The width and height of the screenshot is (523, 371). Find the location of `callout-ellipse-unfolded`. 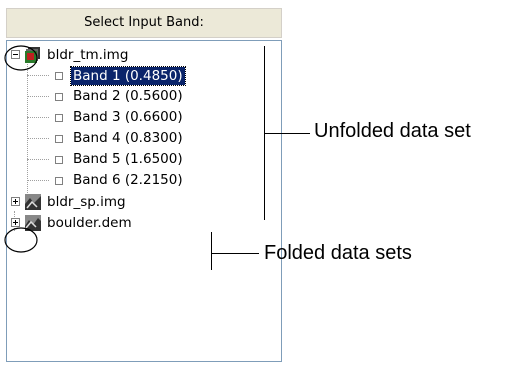

callout-ellipse-unfolded is located at coordinates (21, 58).